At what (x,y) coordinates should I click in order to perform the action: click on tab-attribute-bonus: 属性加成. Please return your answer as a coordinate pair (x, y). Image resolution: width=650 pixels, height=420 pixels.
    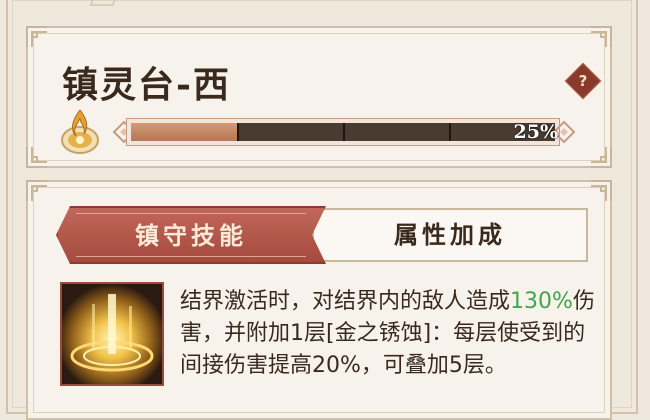
    Looking at the image, I should click on (450, 235).